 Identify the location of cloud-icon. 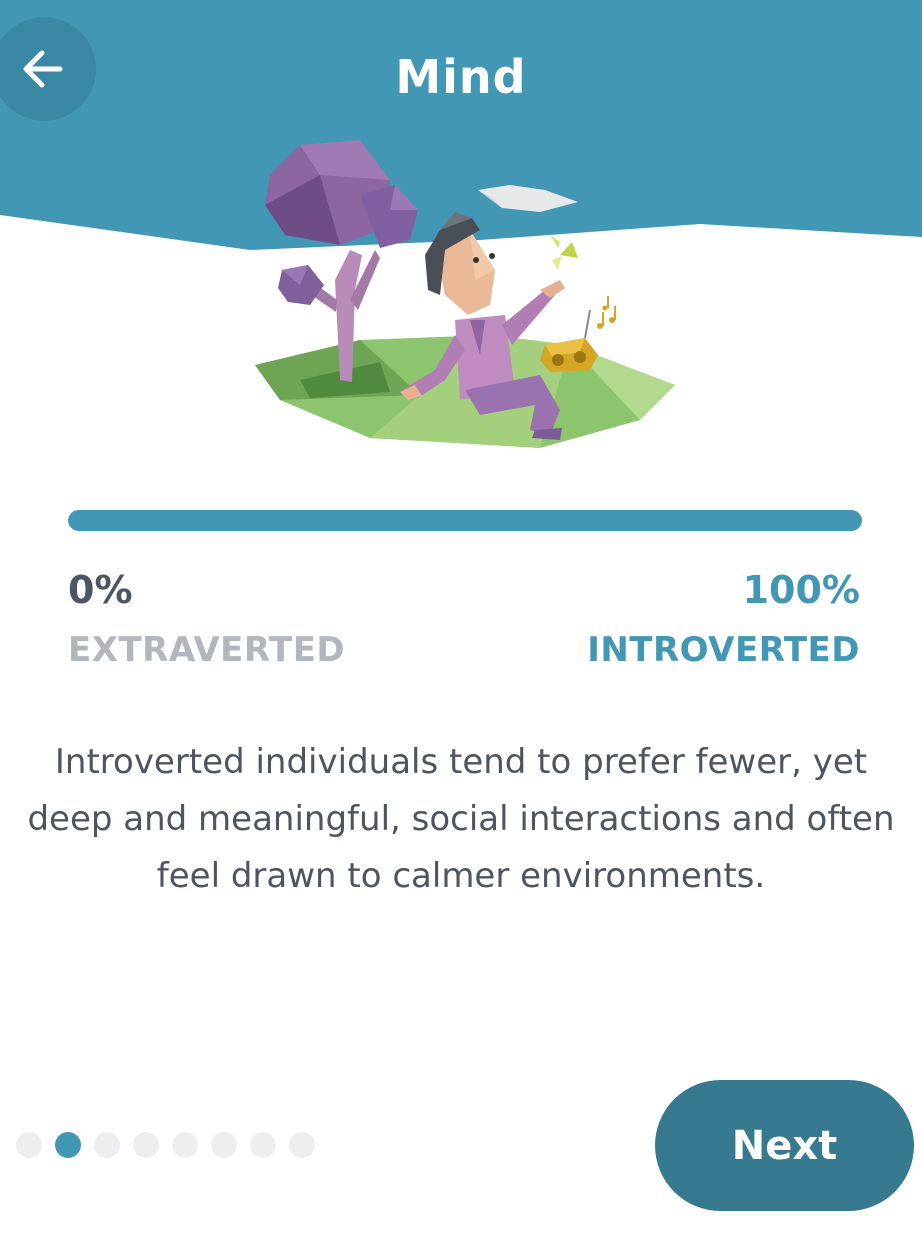
(528, 198).